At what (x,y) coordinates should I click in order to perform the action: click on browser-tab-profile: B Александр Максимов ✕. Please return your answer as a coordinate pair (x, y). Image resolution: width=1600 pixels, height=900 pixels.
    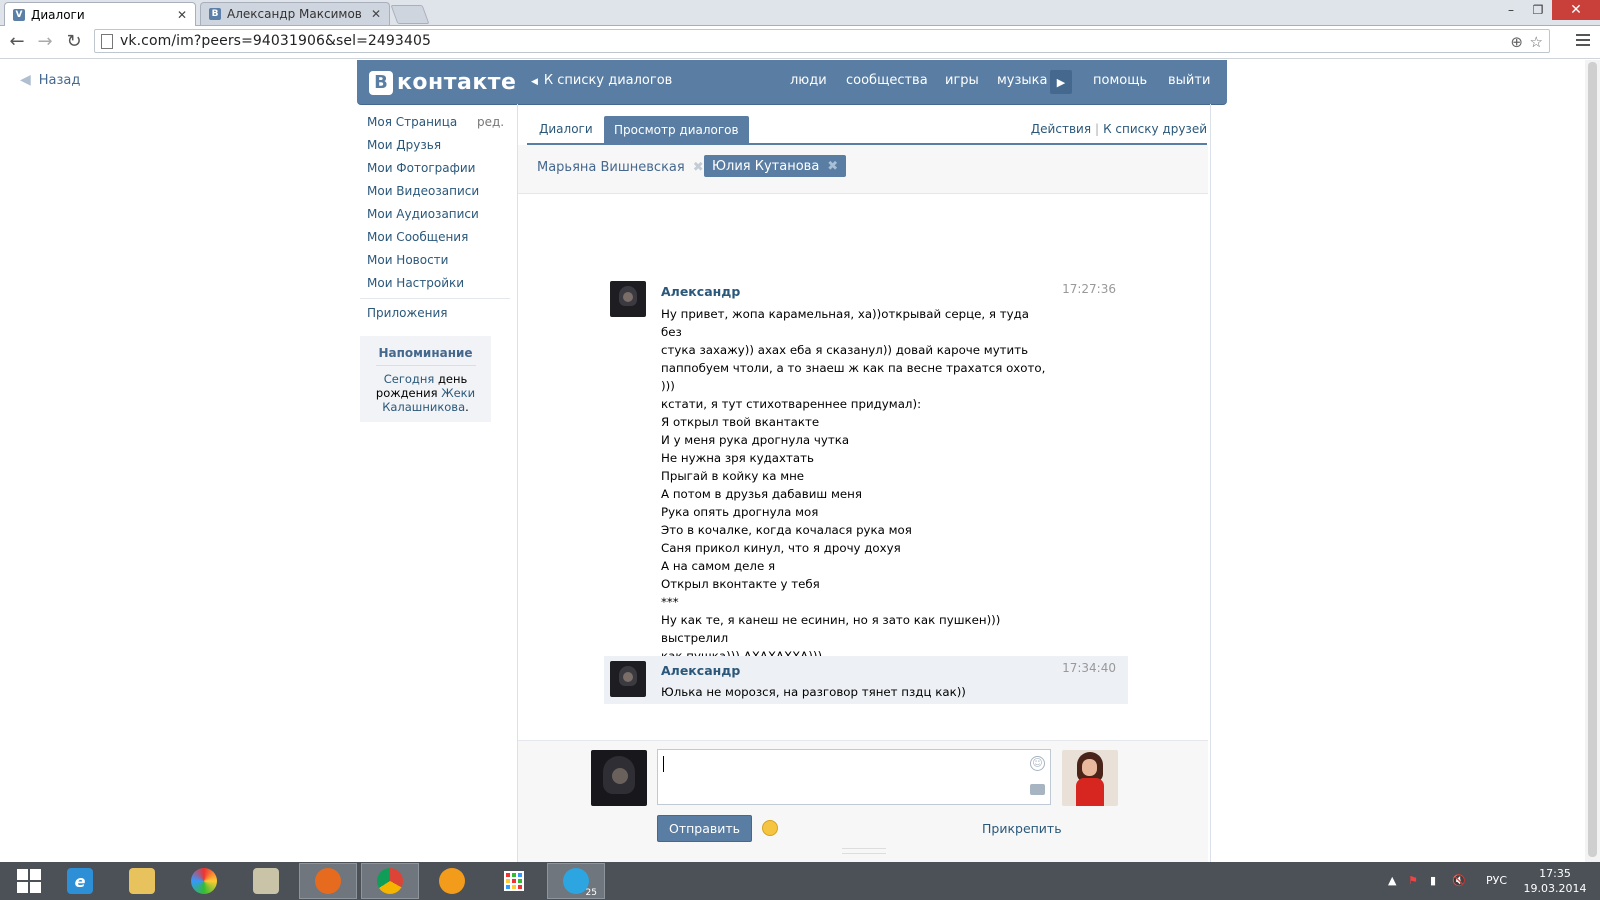
    Looking at the image, I should click on (295, 13).